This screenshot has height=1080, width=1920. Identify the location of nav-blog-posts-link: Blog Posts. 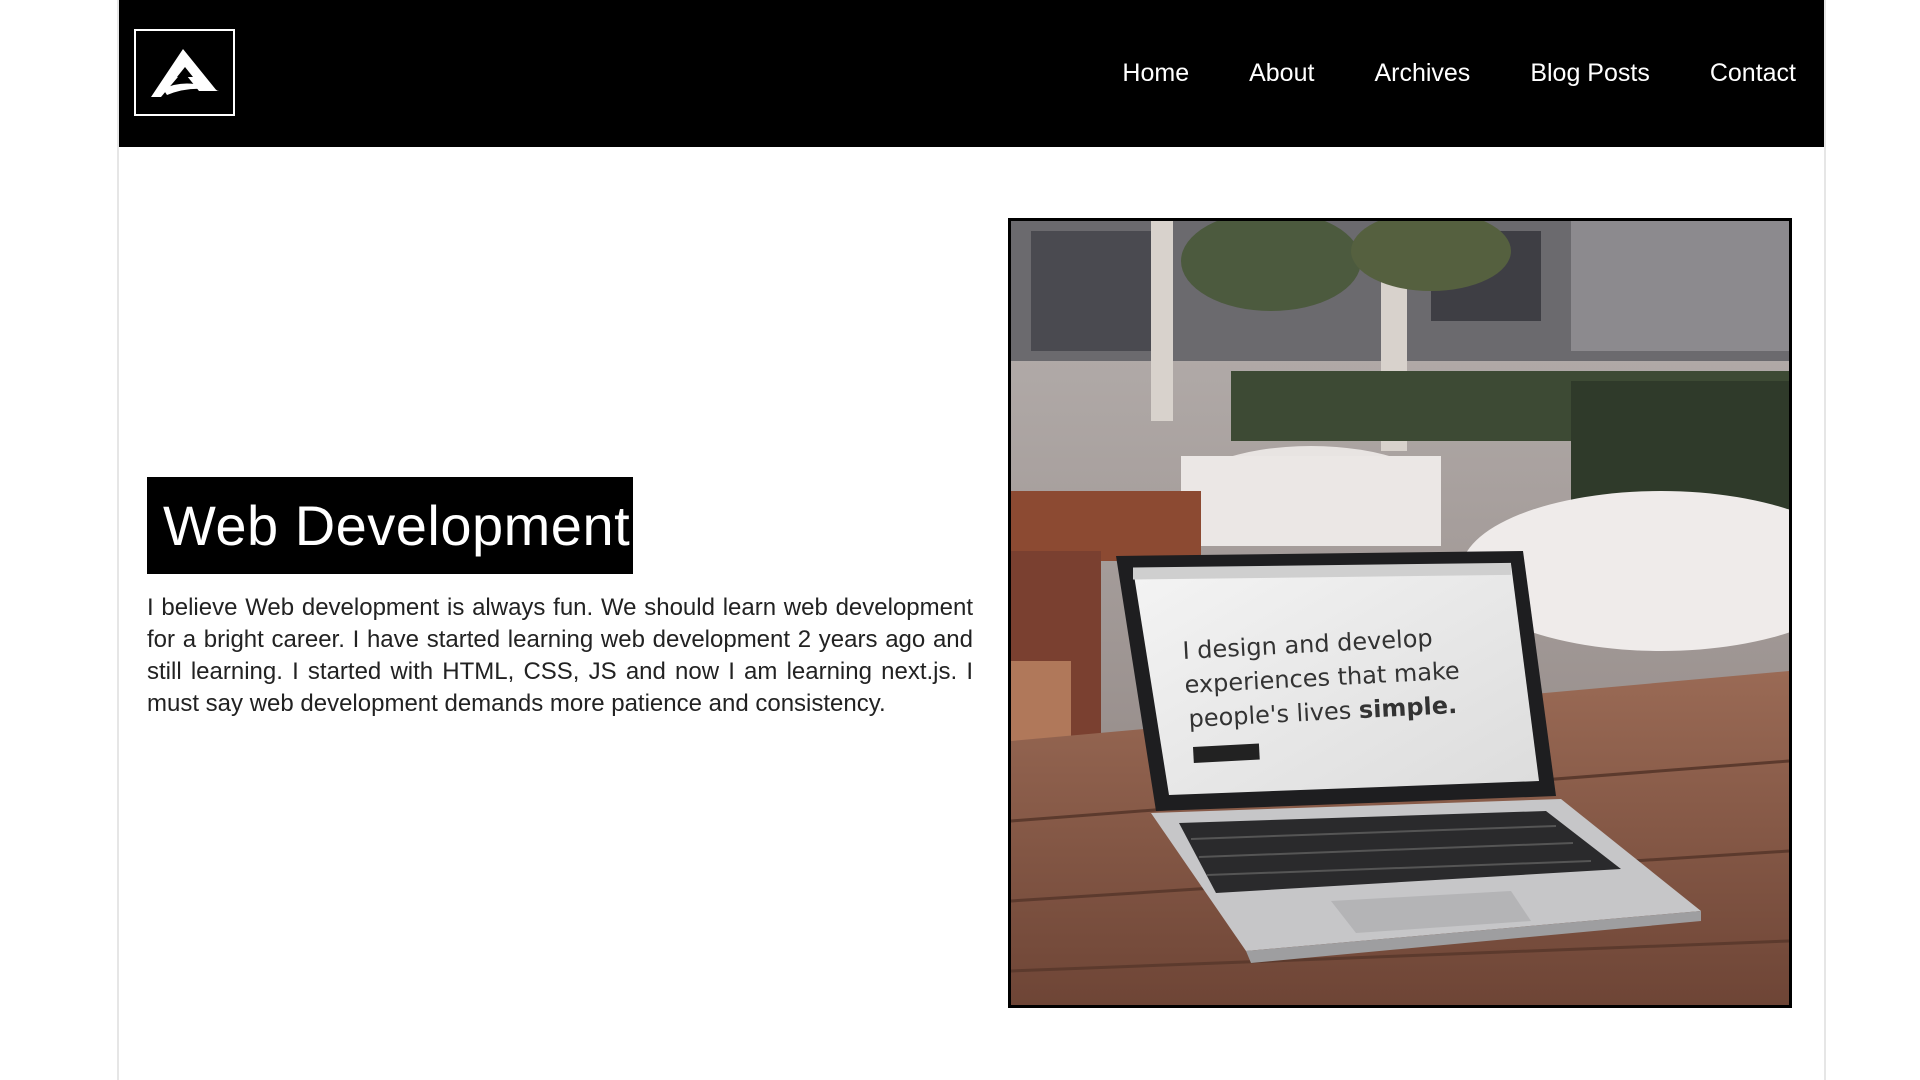
(1590, 73).